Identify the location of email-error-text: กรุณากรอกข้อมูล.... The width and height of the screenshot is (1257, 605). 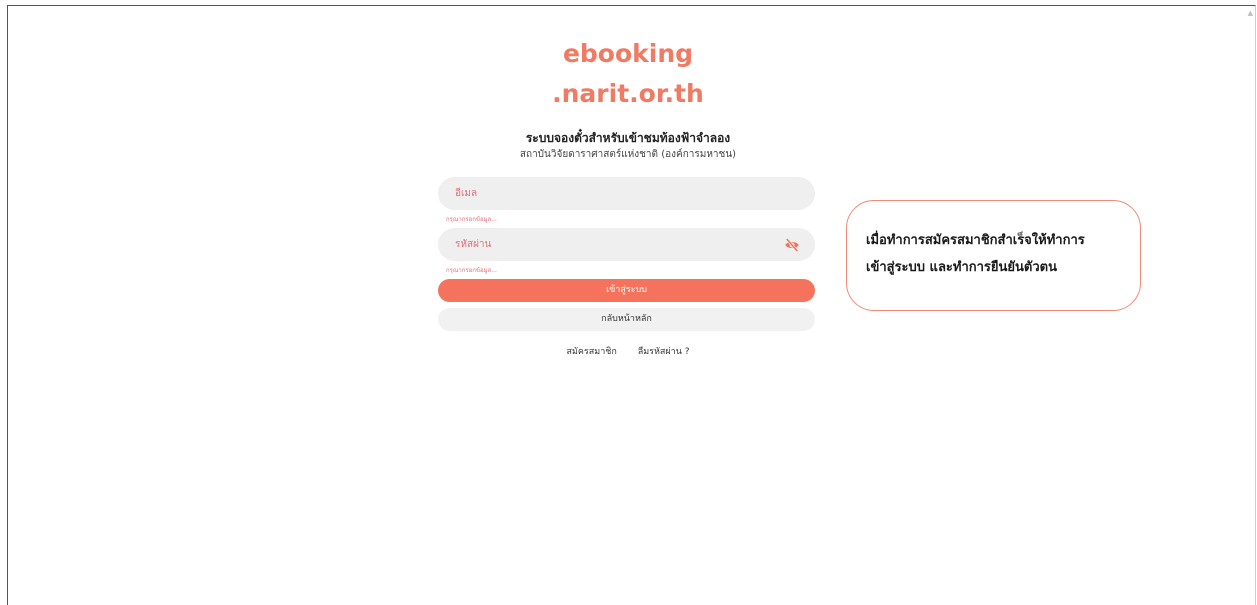
(471, 219).